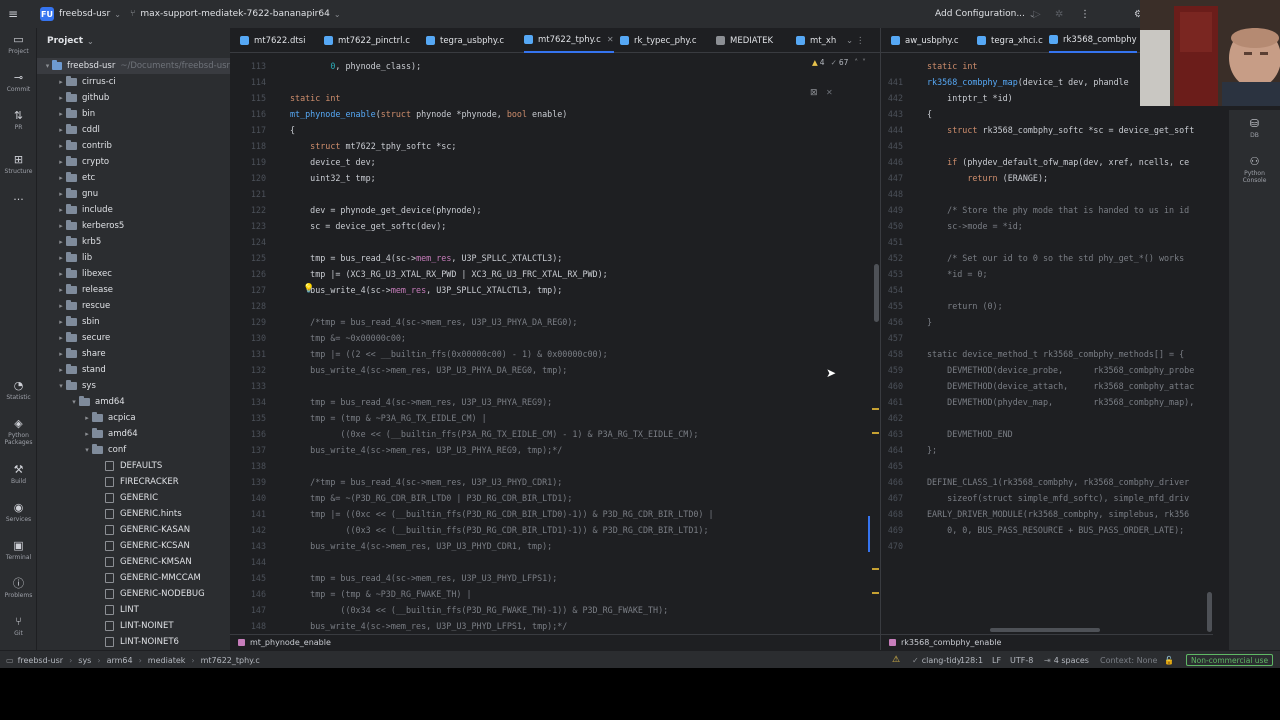 This screenshot has height=720, width=1280. Describe the element at coordinates (133, 370) in the screenshot. I see `tree-item: ▸ stand` at that location.